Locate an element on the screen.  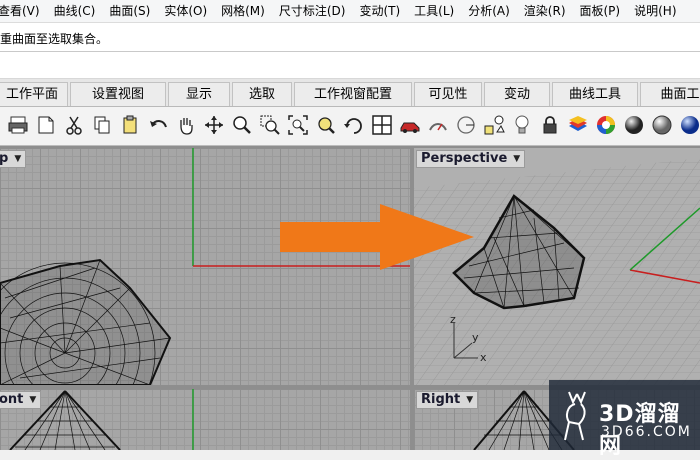
tab-visibility: 可见性 is located at coordinates (448, 94).